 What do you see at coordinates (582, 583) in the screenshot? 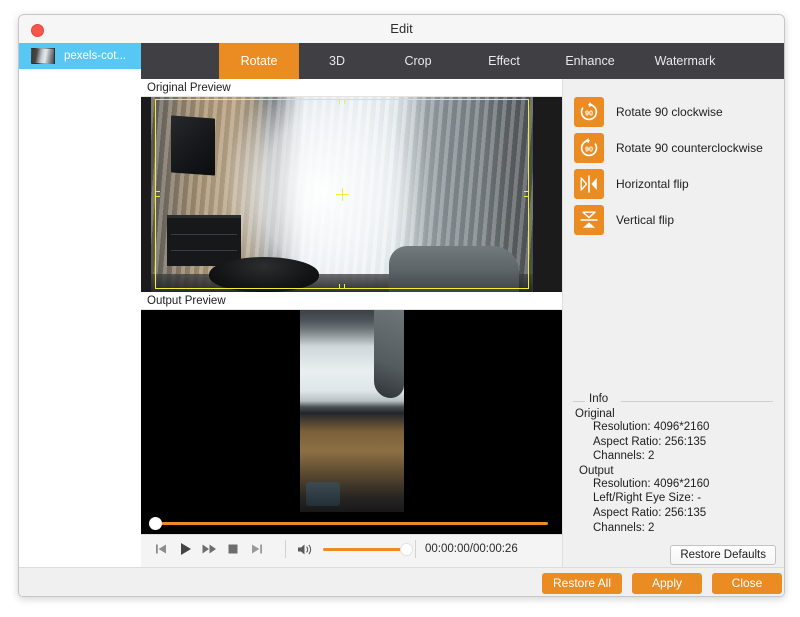
I see `restore-all-button: Restore All` at bounding box center [582, 583].